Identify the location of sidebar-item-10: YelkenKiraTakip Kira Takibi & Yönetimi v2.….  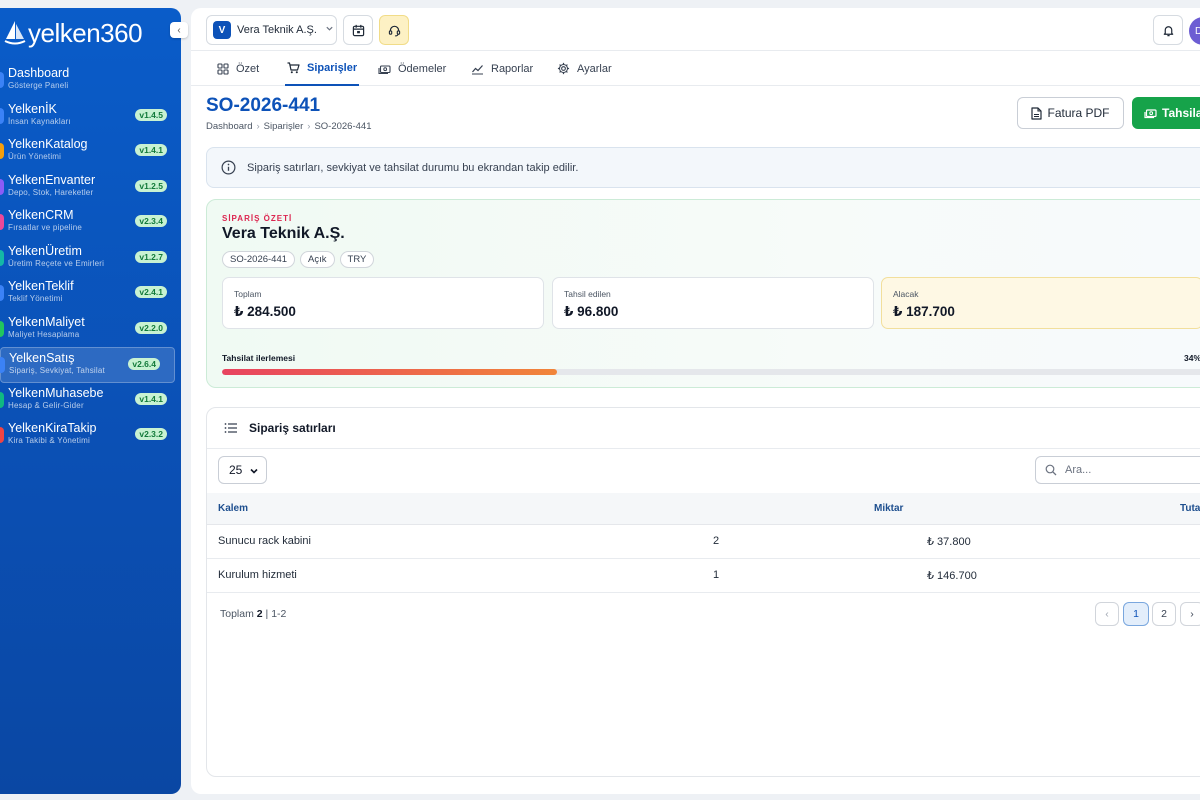
(90, 436).